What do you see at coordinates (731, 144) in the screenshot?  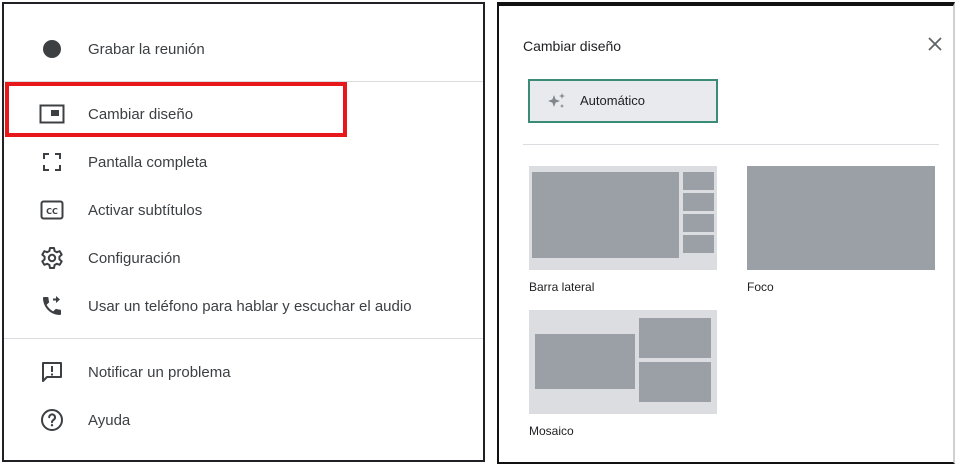 I see `dialog-divider` at bounding box center [731, 144].